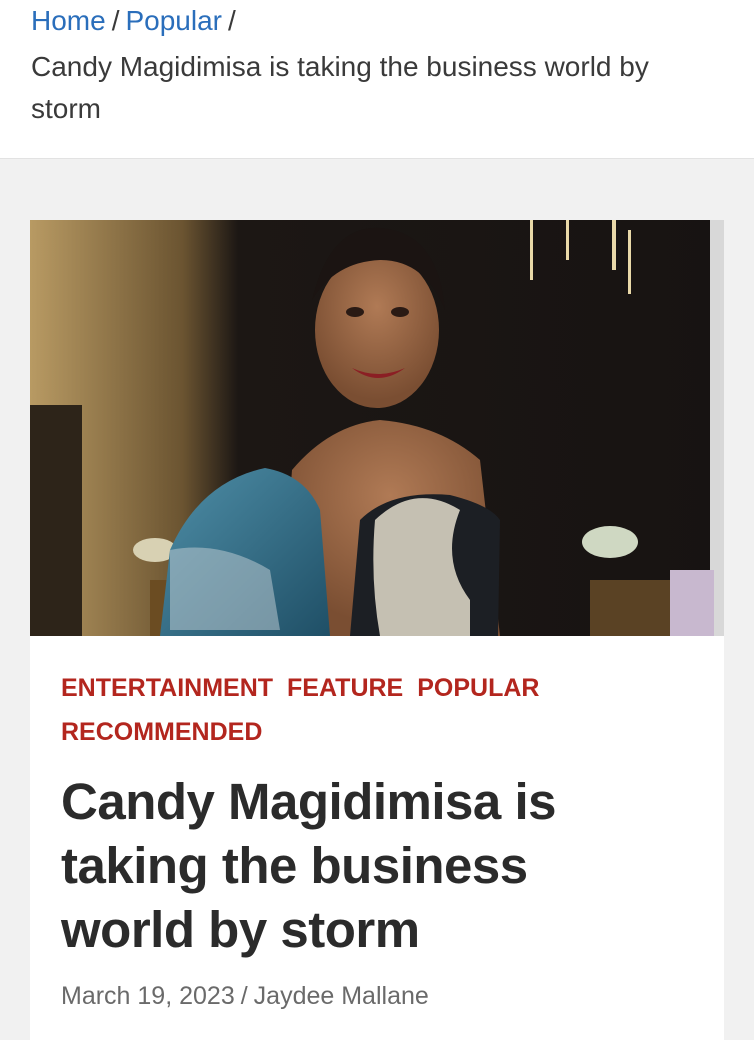 The width and height of the screenshot is (754, 1040). What do you see at coordinates (68, 20) in the screenshot?
I see `breadcrumb-home-link: Home` at bounding box center [68, 20].